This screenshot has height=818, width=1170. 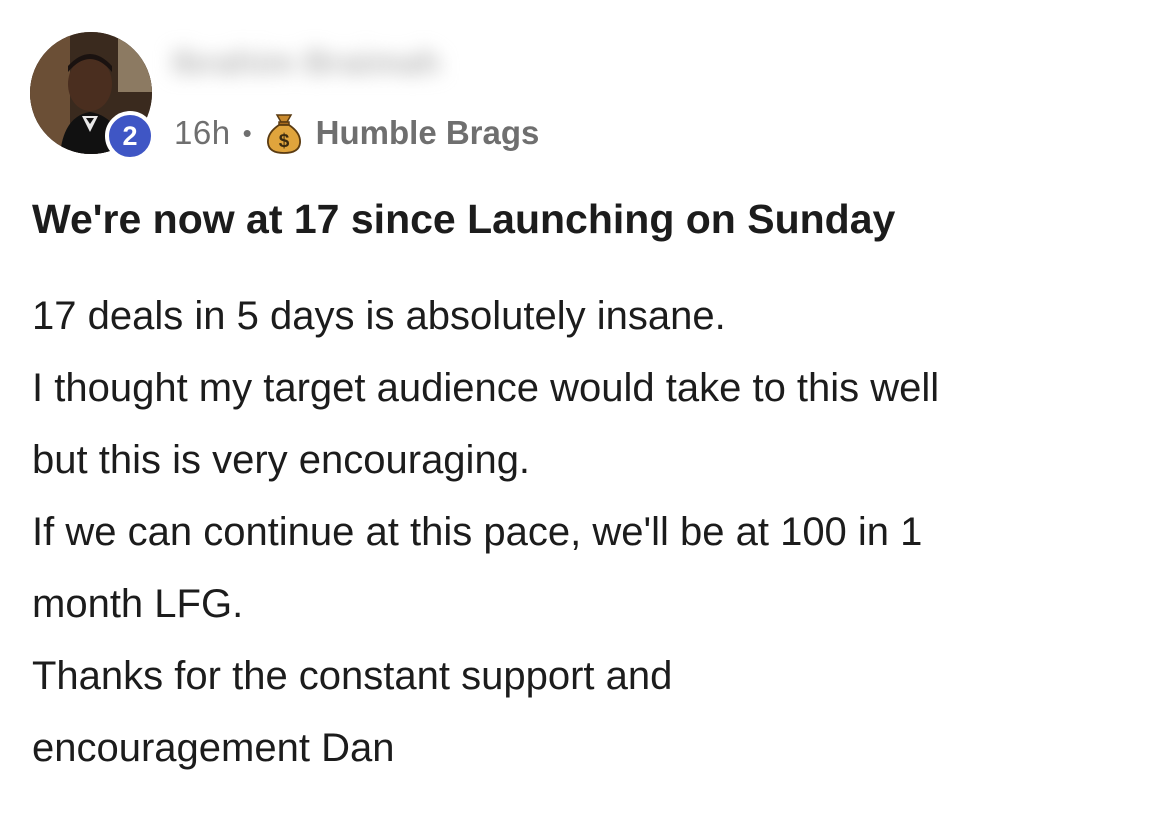 I want to click on post-meta: 16h • $ Humble Brags, so click(x=356, y=133).